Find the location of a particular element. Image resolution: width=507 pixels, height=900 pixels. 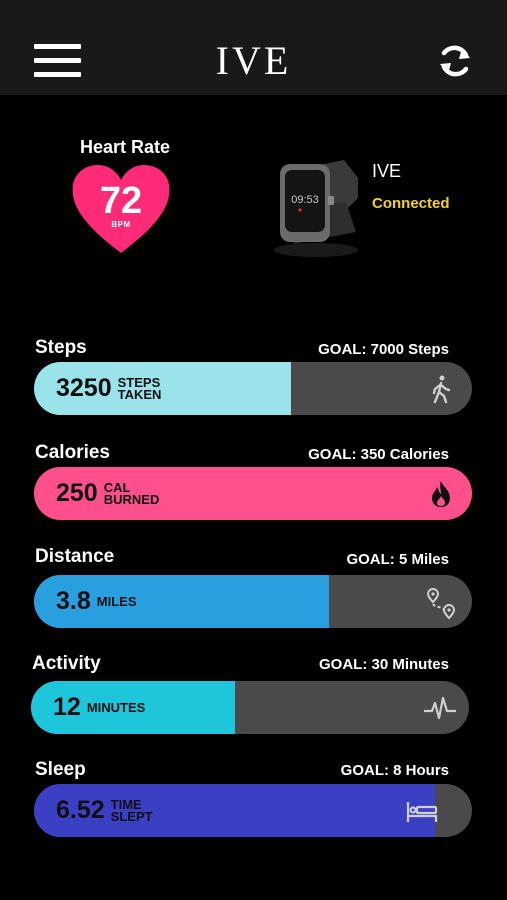

calories-goal: GOAL: 350 Calories is located at coordinates (378, 454).